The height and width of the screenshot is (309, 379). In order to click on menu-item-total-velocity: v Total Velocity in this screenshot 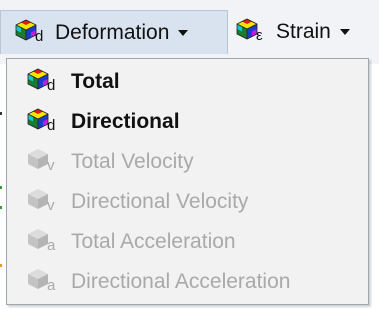, I will do `click(187, 162)`.